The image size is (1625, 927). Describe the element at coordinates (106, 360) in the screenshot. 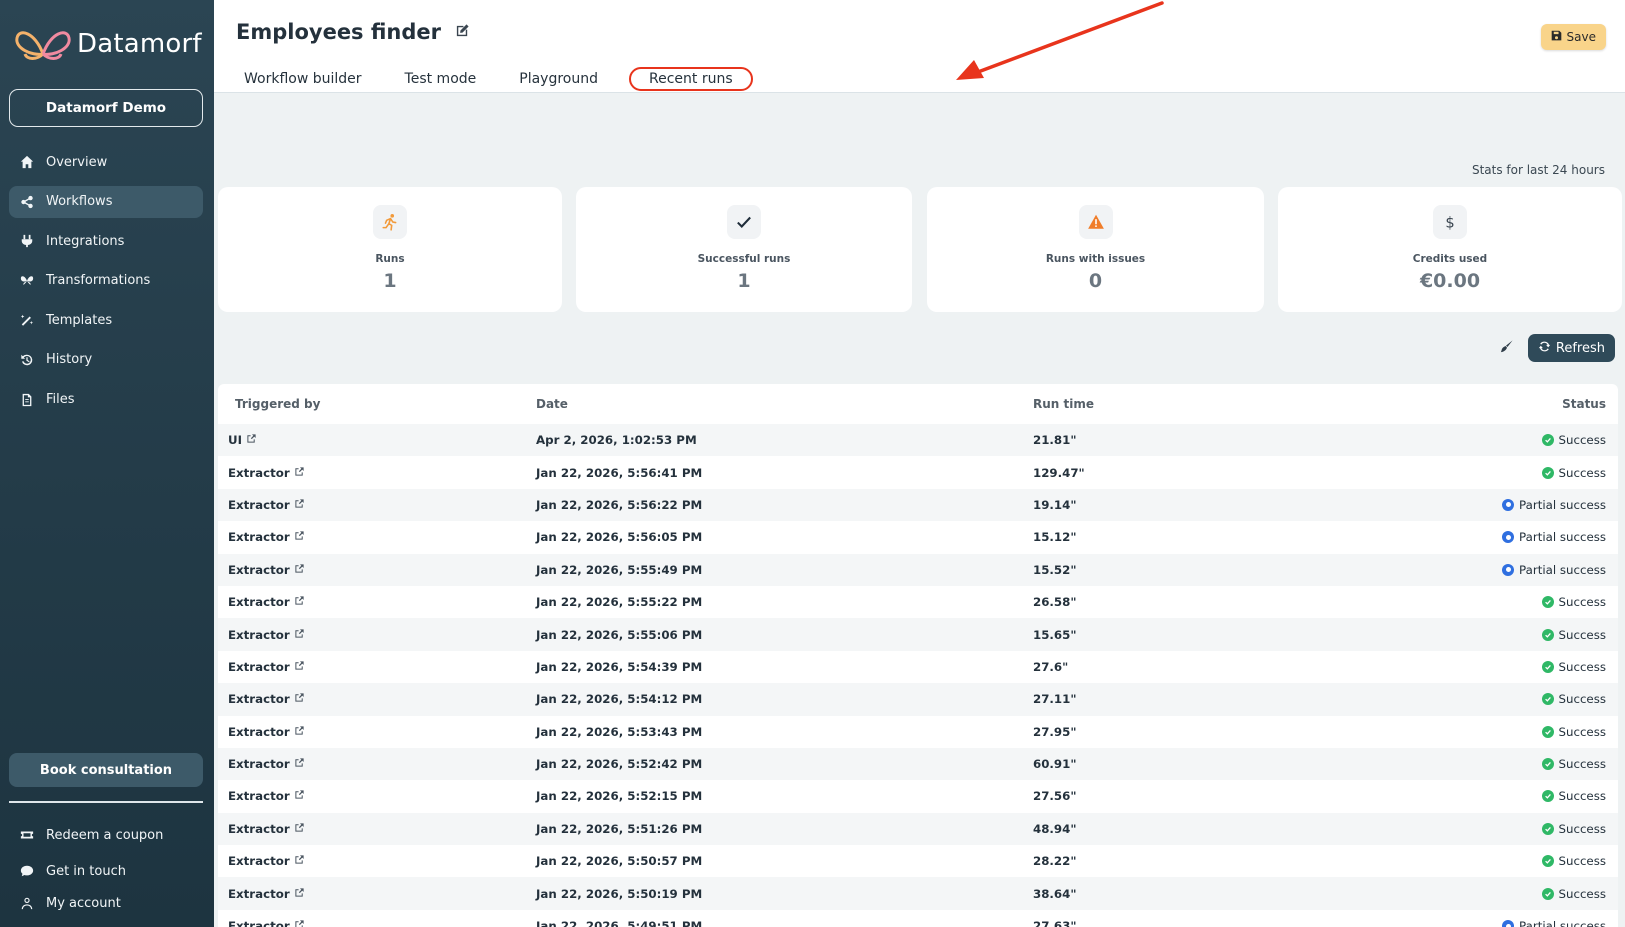

I see `sidebar-item-history: History` at that location.